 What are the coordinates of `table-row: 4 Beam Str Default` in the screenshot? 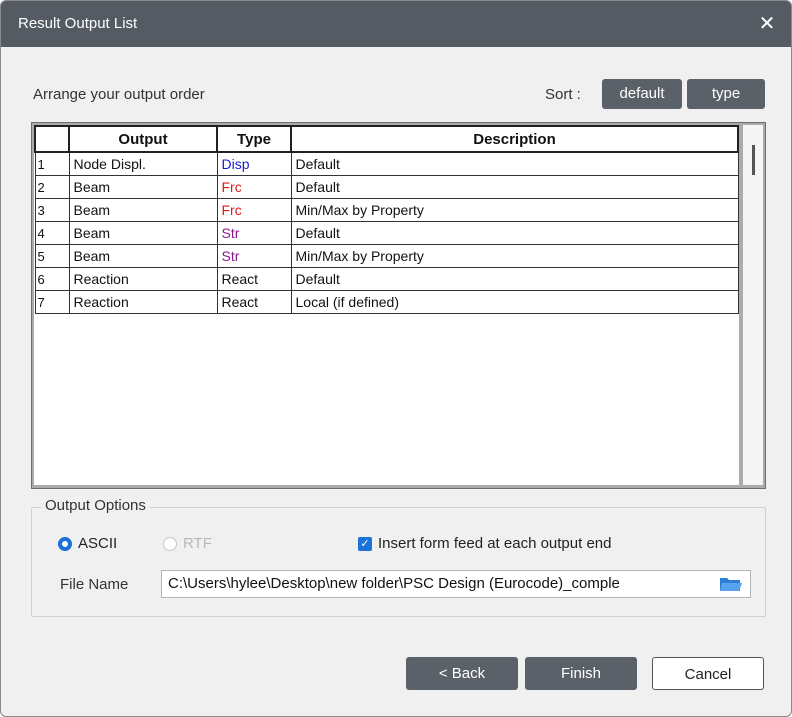 It's located at (386, 233).